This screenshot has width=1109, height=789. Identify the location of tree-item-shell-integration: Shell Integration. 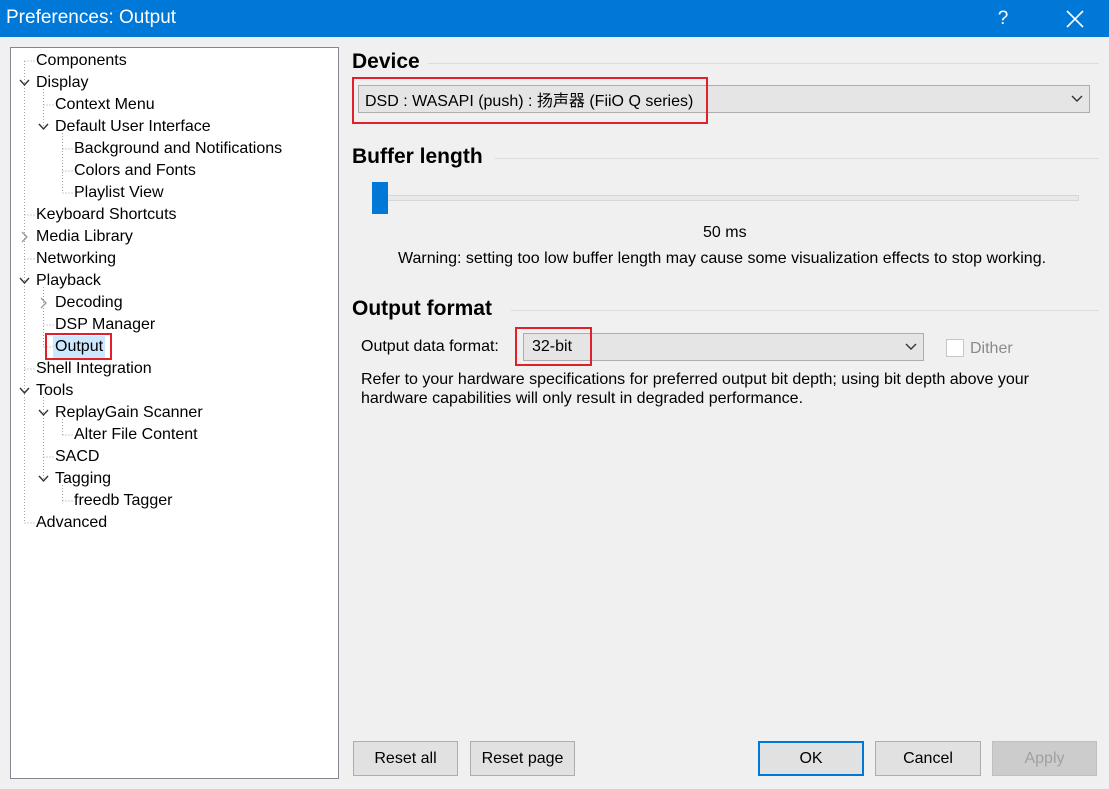
(94, 369).